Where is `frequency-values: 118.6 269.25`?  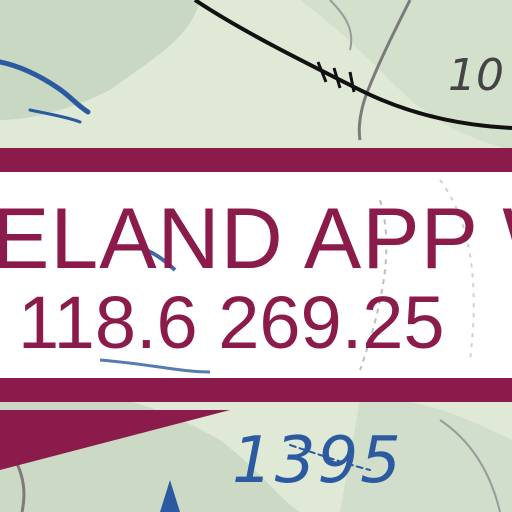
frequency-values: 118.6 269.25 is located at coordinates (231, 322).